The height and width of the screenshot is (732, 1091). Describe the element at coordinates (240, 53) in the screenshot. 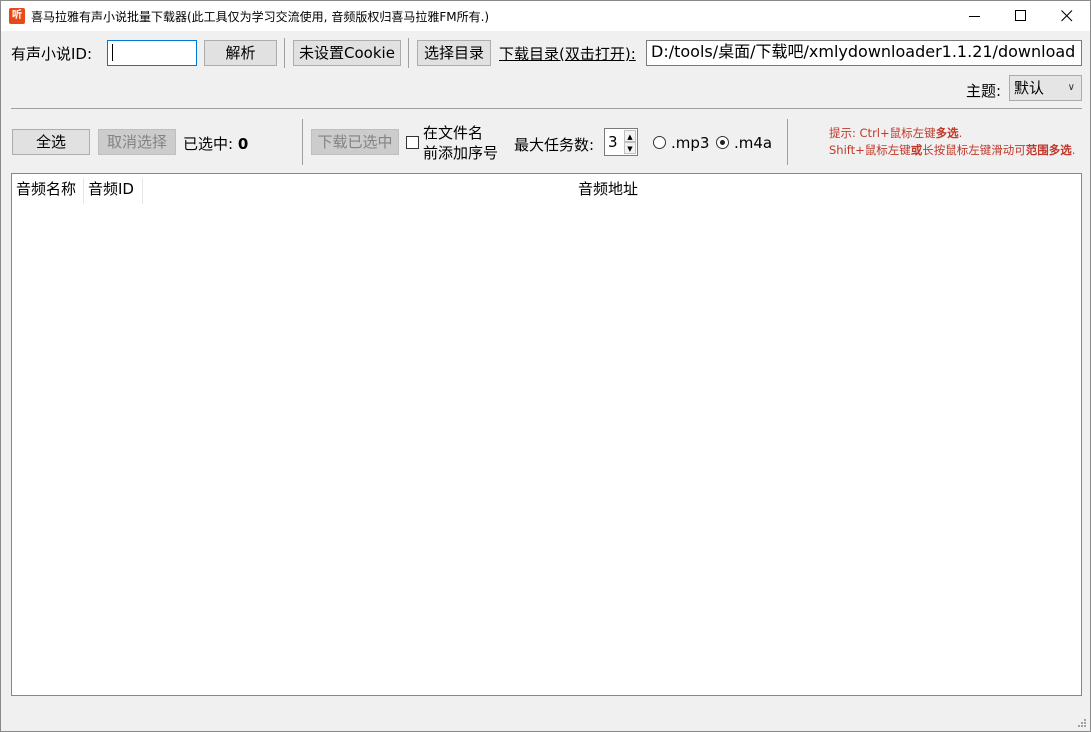

I see `parse-button: 解析` at that location.